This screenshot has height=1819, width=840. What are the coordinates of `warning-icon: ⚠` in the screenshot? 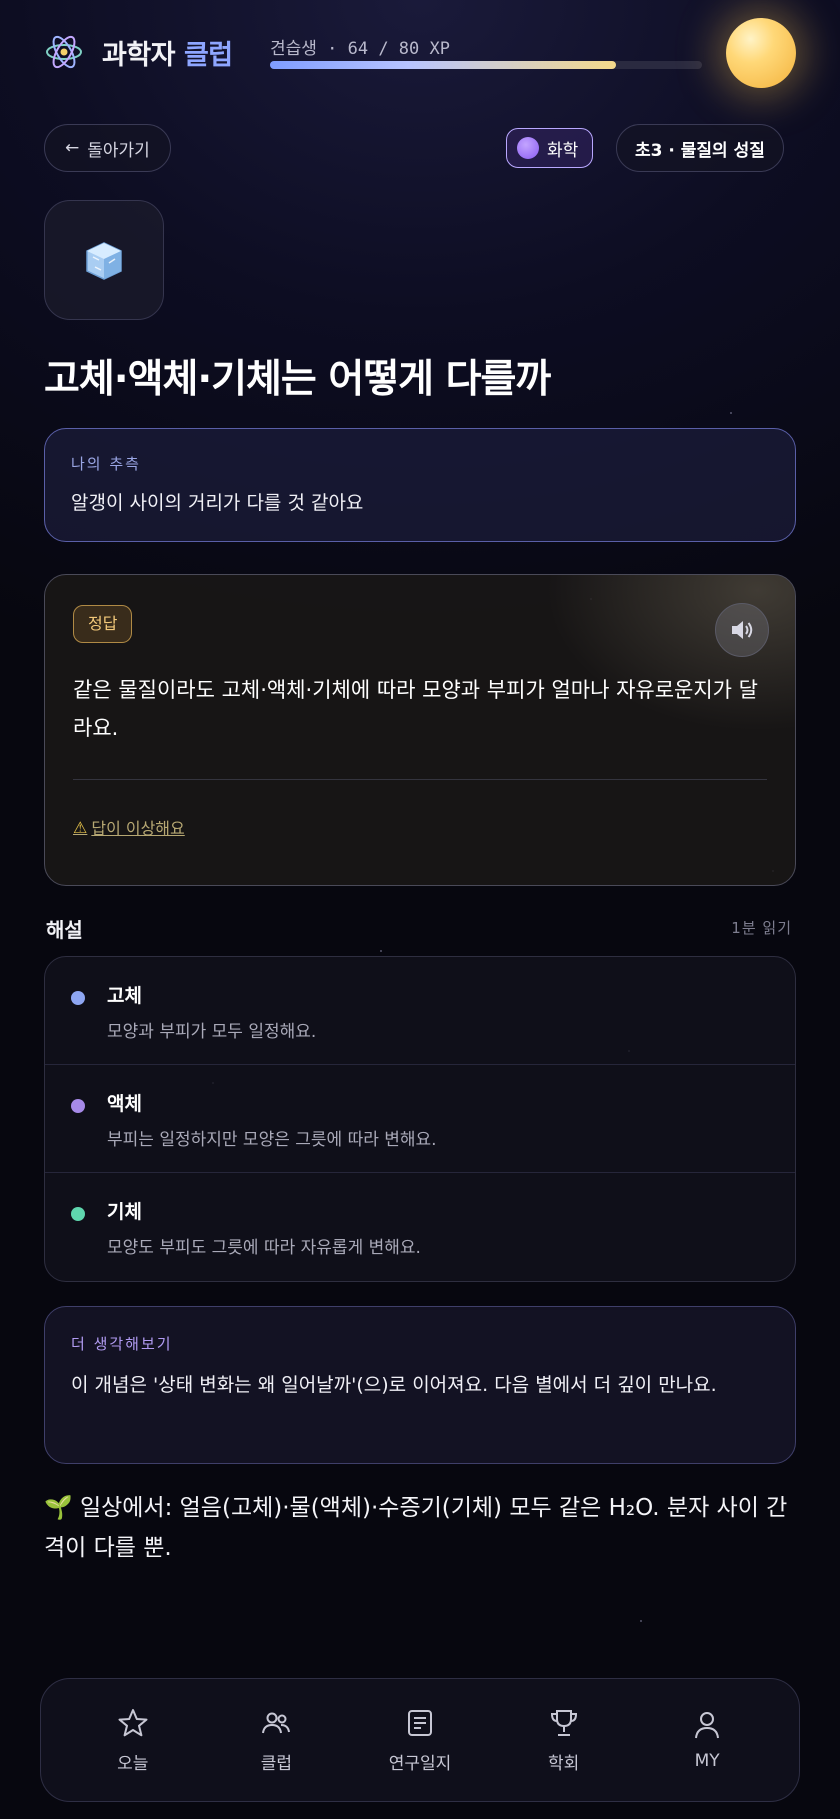 It's located at (80, 827).